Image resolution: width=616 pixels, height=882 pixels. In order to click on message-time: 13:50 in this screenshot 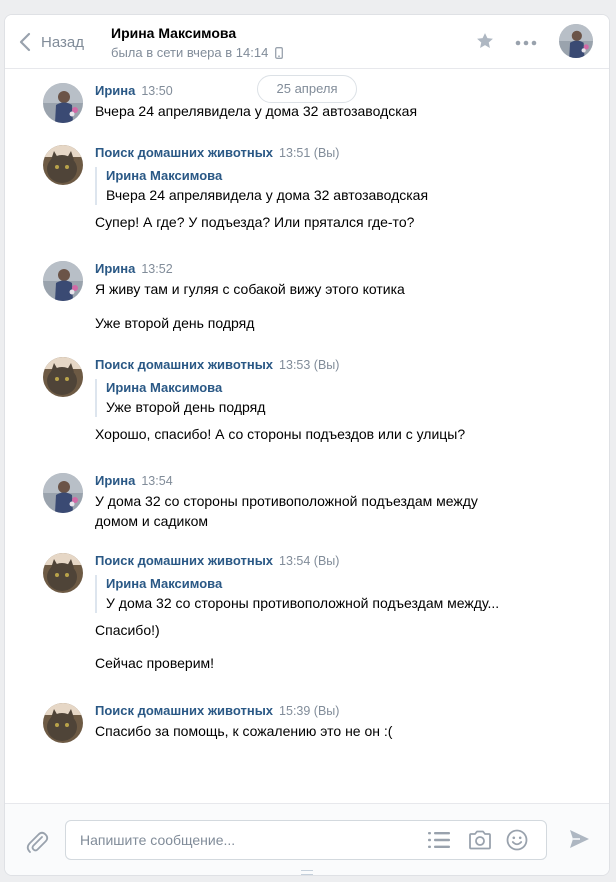, I will do `click(156, 91)`.